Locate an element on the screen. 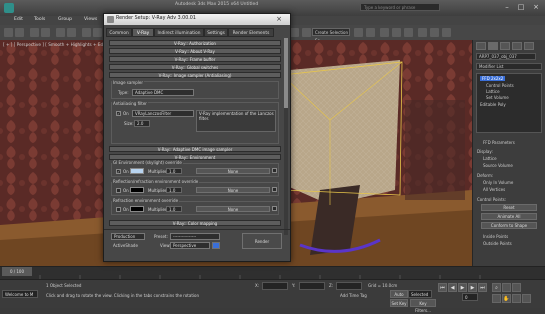  refl-env-color-swatch is located at coordinates (137, 190).